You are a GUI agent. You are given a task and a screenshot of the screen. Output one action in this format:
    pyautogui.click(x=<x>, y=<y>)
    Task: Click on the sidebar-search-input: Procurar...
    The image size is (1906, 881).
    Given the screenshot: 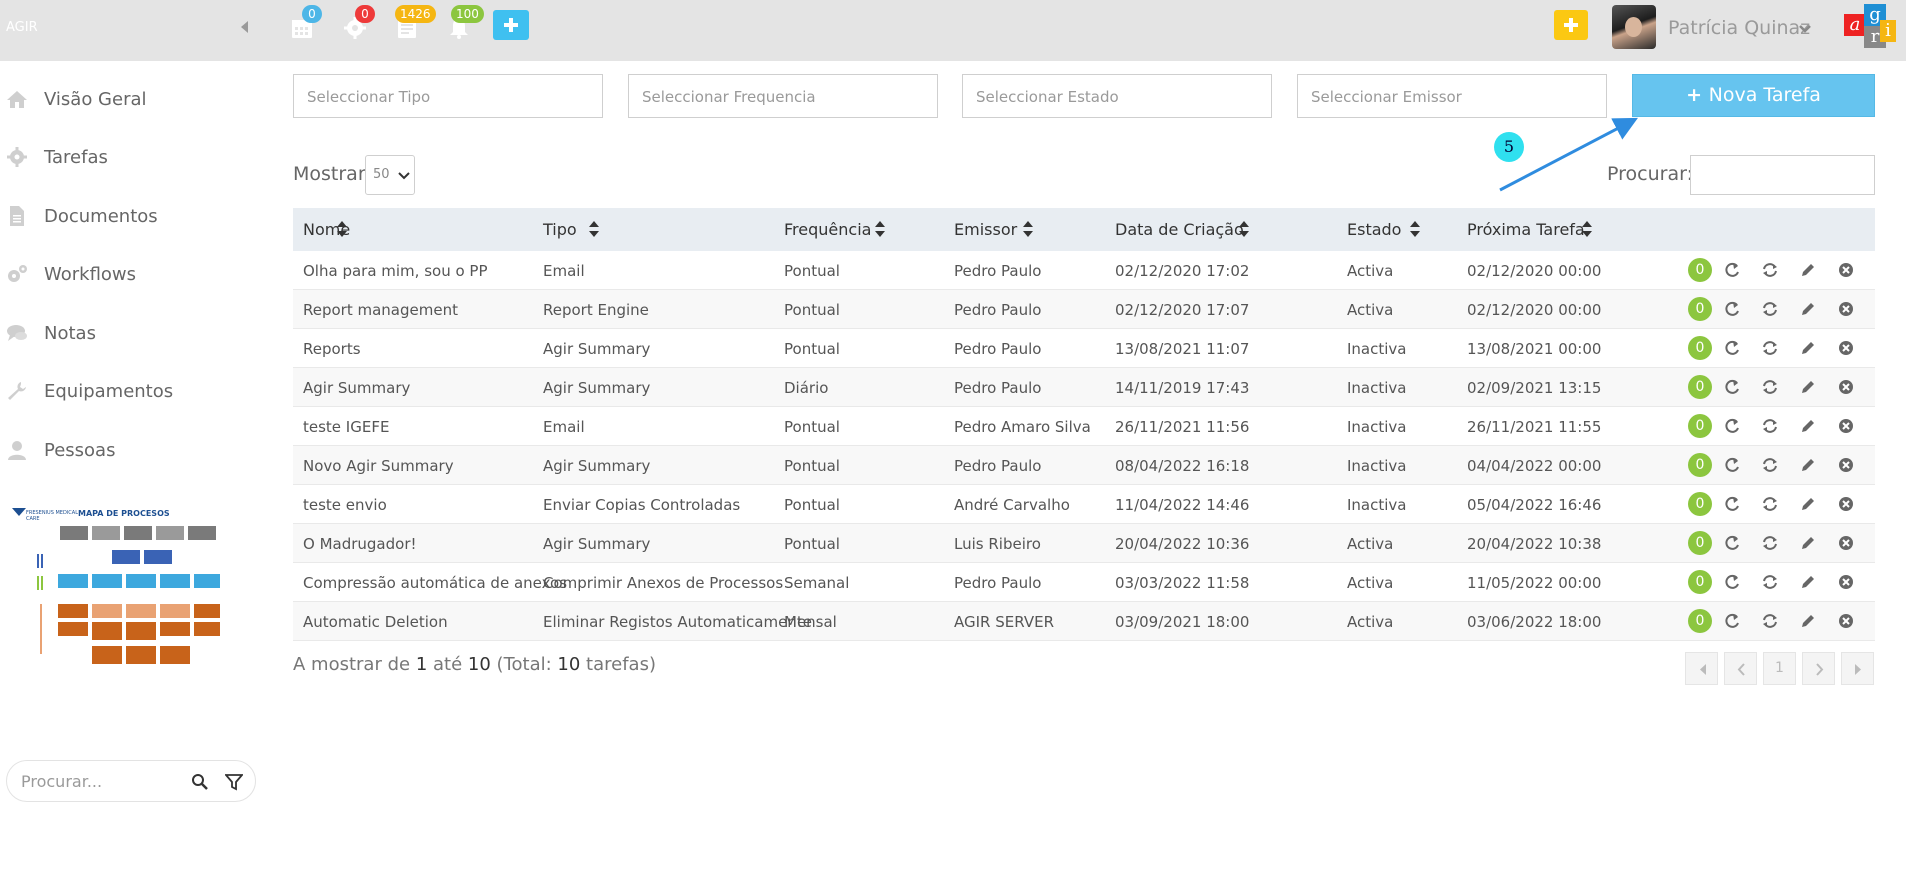 What is the action you would take?
    pyautogui.click(x=61, y=781)
    